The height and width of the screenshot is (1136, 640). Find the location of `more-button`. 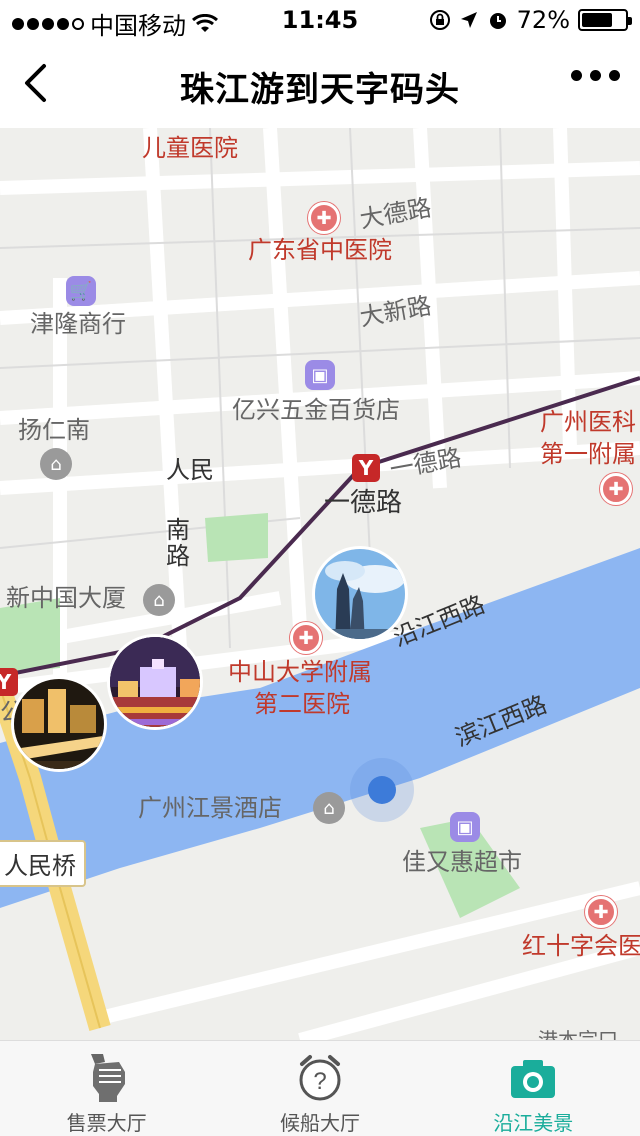

more-button is located at coordinates (595, 75).